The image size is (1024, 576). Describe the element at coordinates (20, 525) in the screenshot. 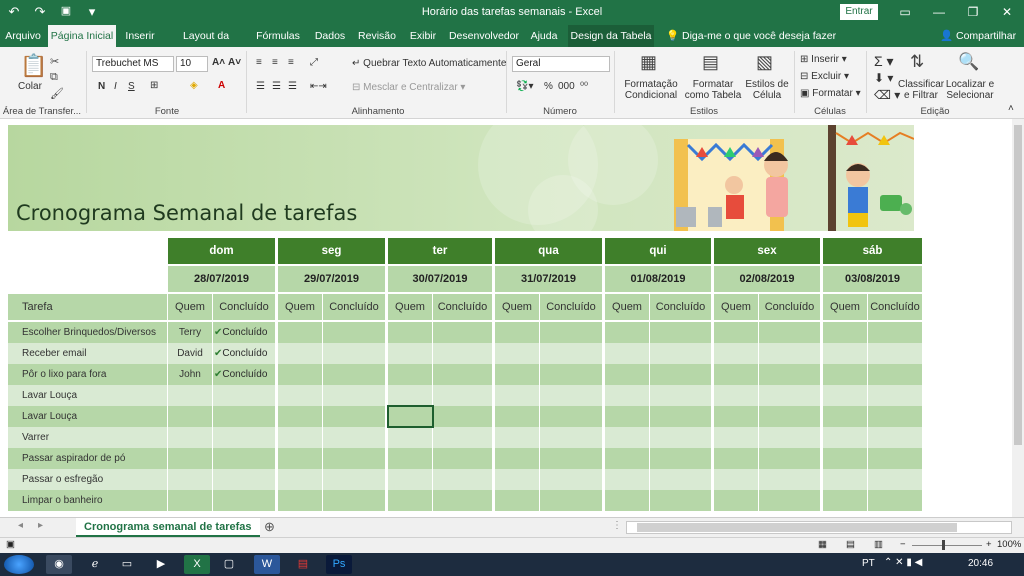

I see `scroll-tabs-left-icon: ◂` at that location.